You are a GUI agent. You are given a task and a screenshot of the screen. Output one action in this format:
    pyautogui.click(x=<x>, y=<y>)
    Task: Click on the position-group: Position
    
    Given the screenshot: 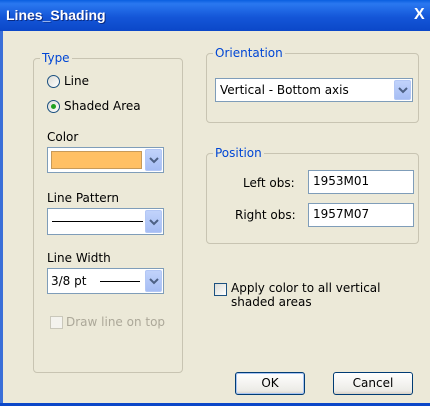 What is the action you would take?
    pyautogui.click(x=312, y=195)
    